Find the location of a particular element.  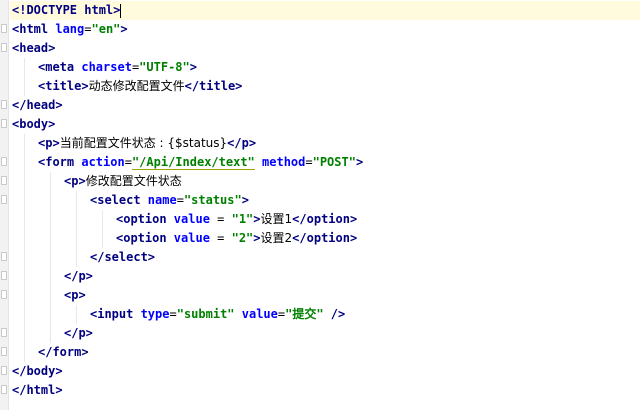

code-line: </body> is located at coordinates (325, 371).